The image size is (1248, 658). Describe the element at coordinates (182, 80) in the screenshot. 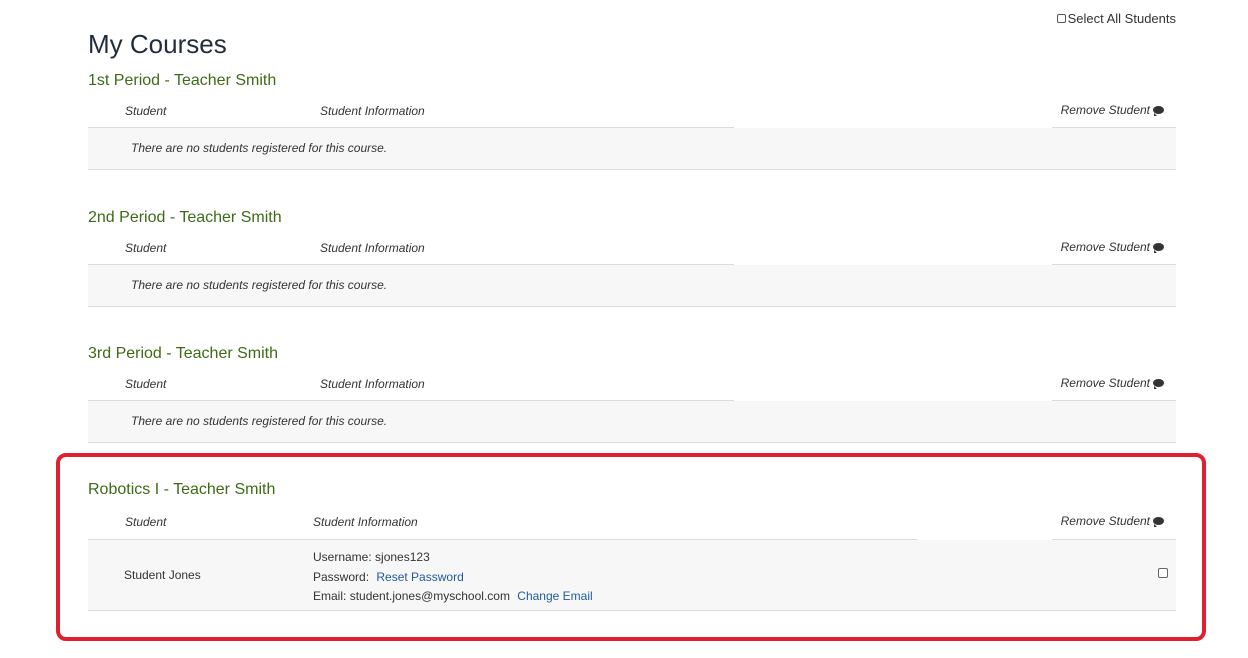

I see `course-title: 1st Period - Teacher Smith` at that location.